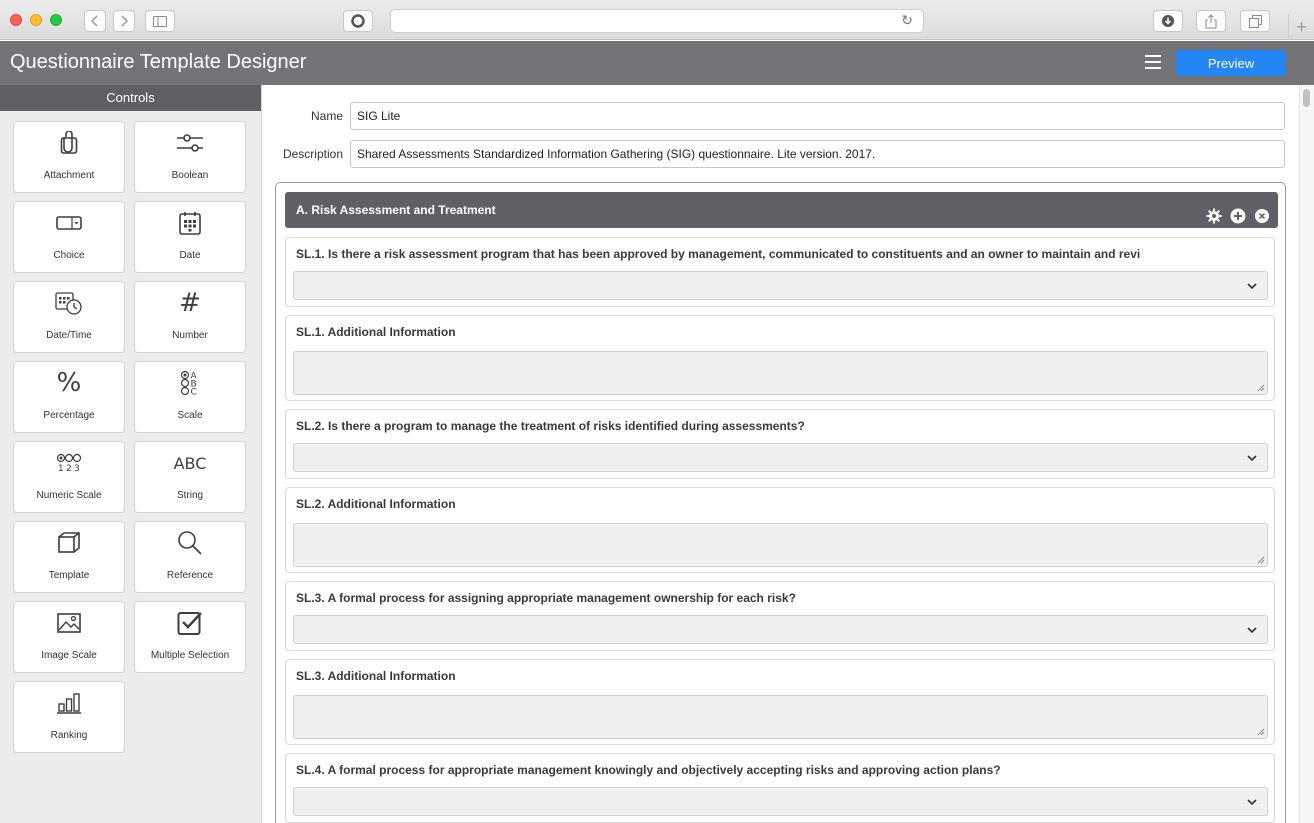 The height and width of the screenshot is (823, 1314). I want to click on control-date-time: Date/Time, so click(69, 317).